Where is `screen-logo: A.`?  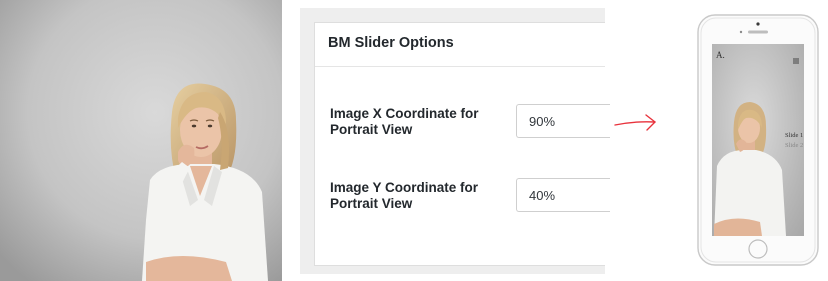
screen-logo: A. is located at coordinates (720, 55).